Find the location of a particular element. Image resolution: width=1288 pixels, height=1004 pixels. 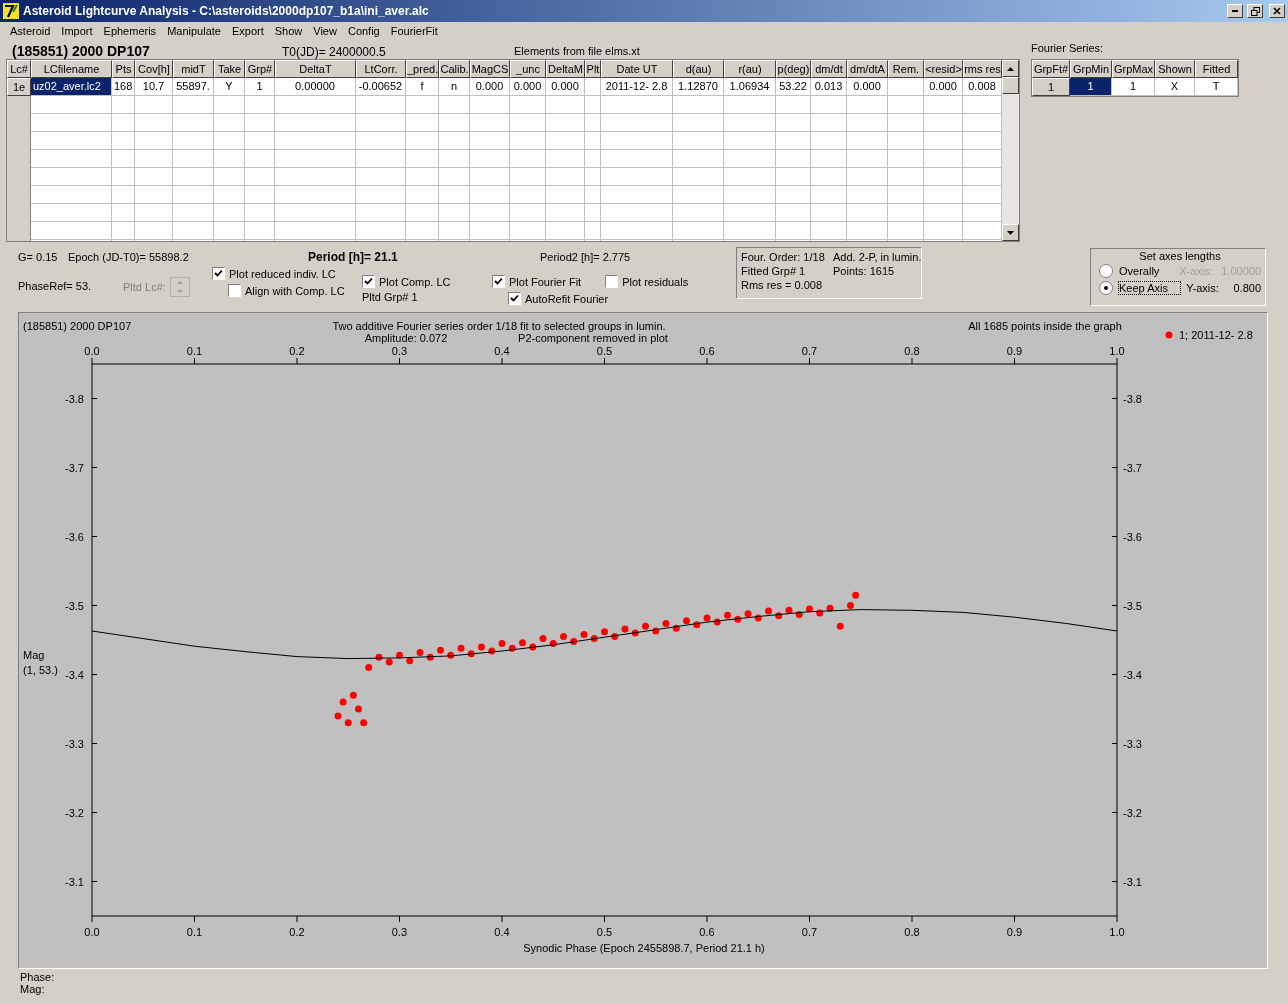

column-header: d(au) is located at coordinates (698, 69).